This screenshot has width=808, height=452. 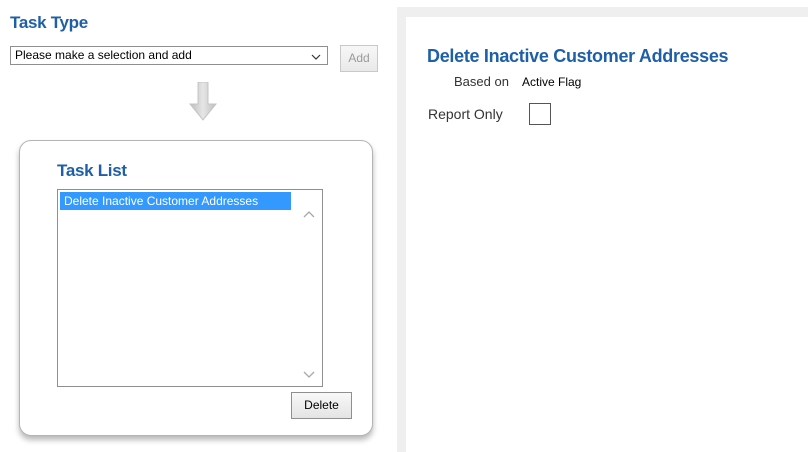 I want to click on task-type-title: Task Type, so click(x=49, y=22).